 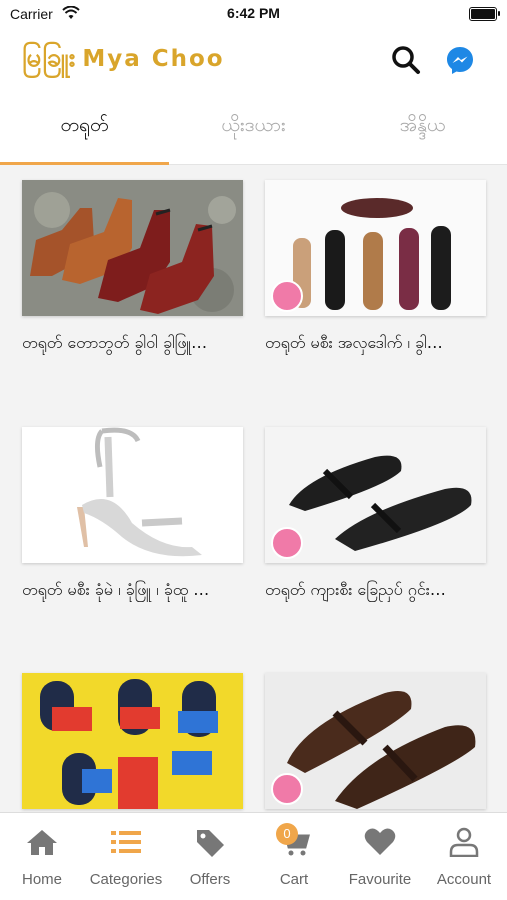 I want to click on messenger-icon, so click(x=460, y=60).